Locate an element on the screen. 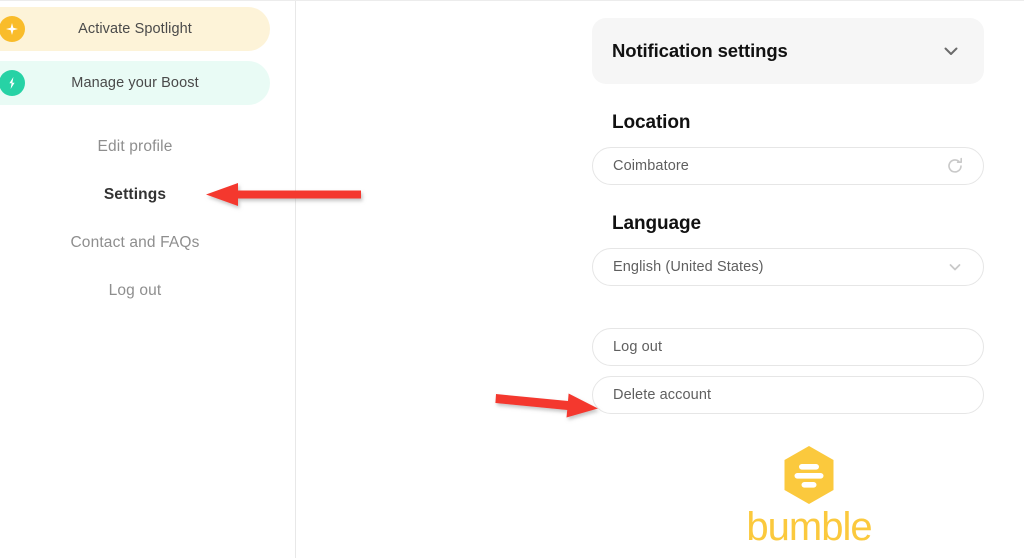  log-out-label: Log out is located at coordinates (638, 347).